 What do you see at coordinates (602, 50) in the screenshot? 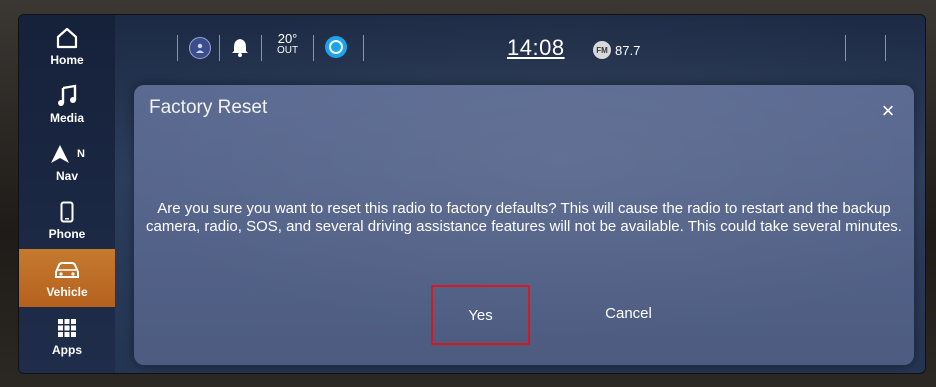
I see `radio-band-badge: FM` at bounding box center [602, 50].